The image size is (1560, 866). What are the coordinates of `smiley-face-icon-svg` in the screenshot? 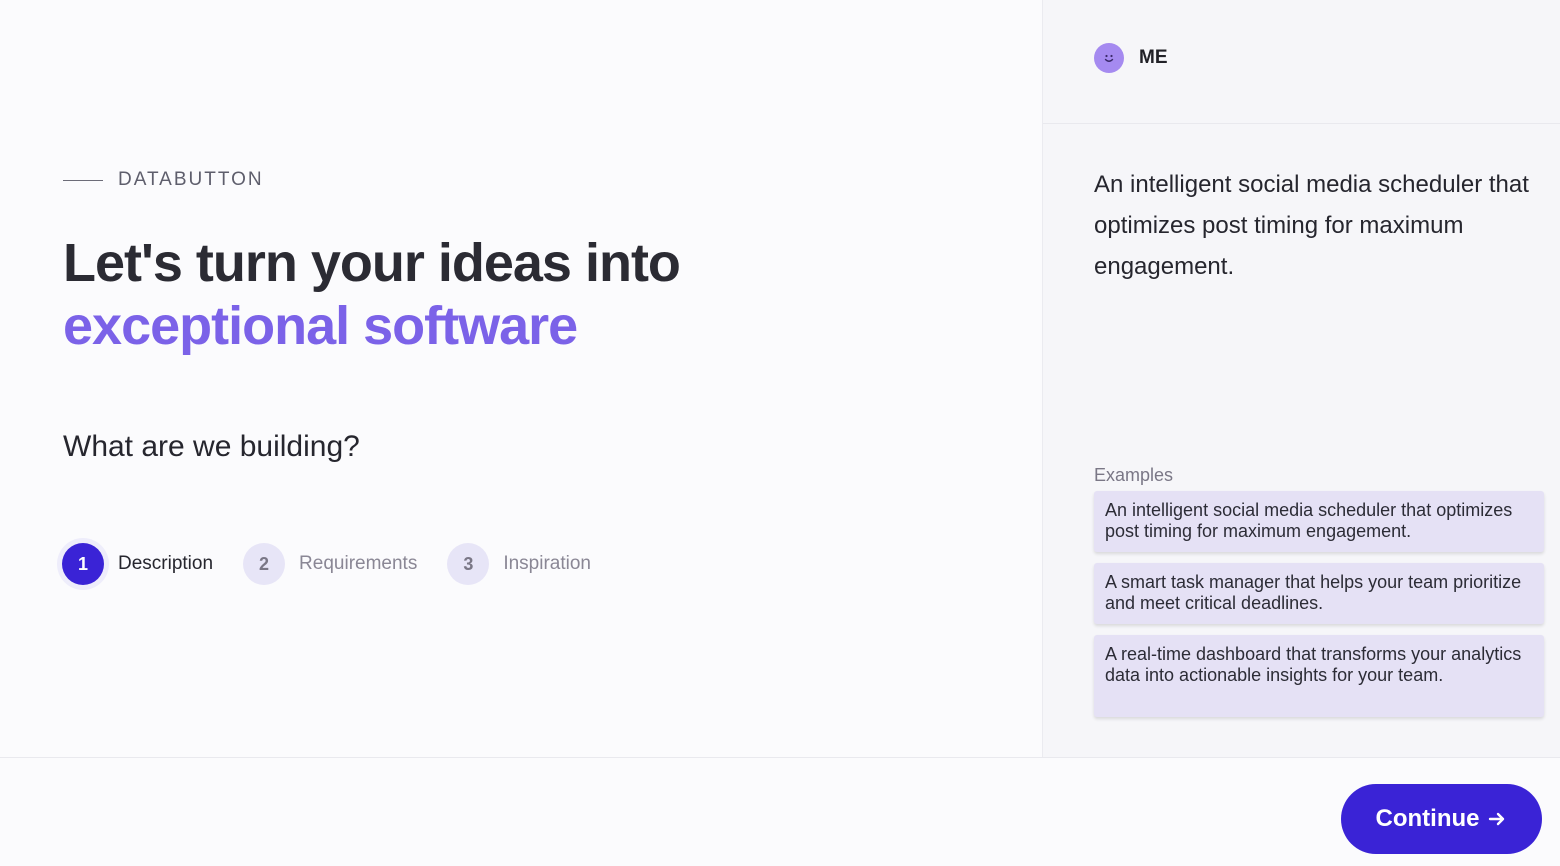 It's located at (1109, 58).